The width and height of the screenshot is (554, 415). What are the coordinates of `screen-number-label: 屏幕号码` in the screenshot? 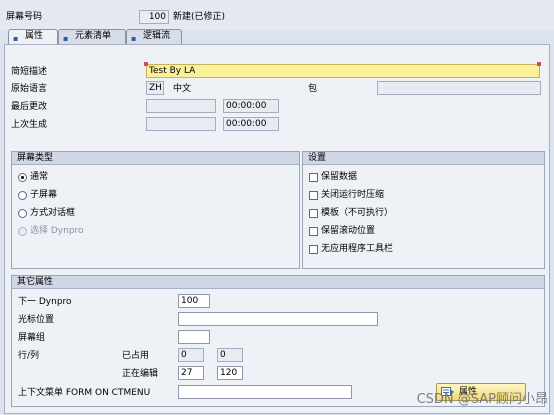 It's located at (24, 17).